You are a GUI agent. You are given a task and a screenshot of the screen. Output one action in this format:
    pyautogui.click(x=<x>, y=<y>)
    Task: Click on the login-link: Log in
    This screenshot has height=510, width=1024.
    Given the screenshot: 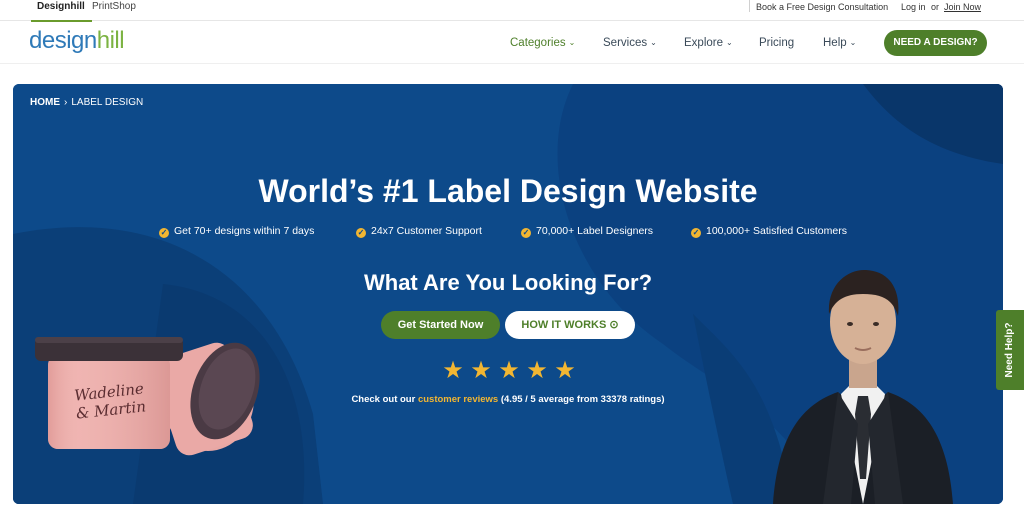 What is the action you would take?
    pyautogui.click(x=913, y=7)
    